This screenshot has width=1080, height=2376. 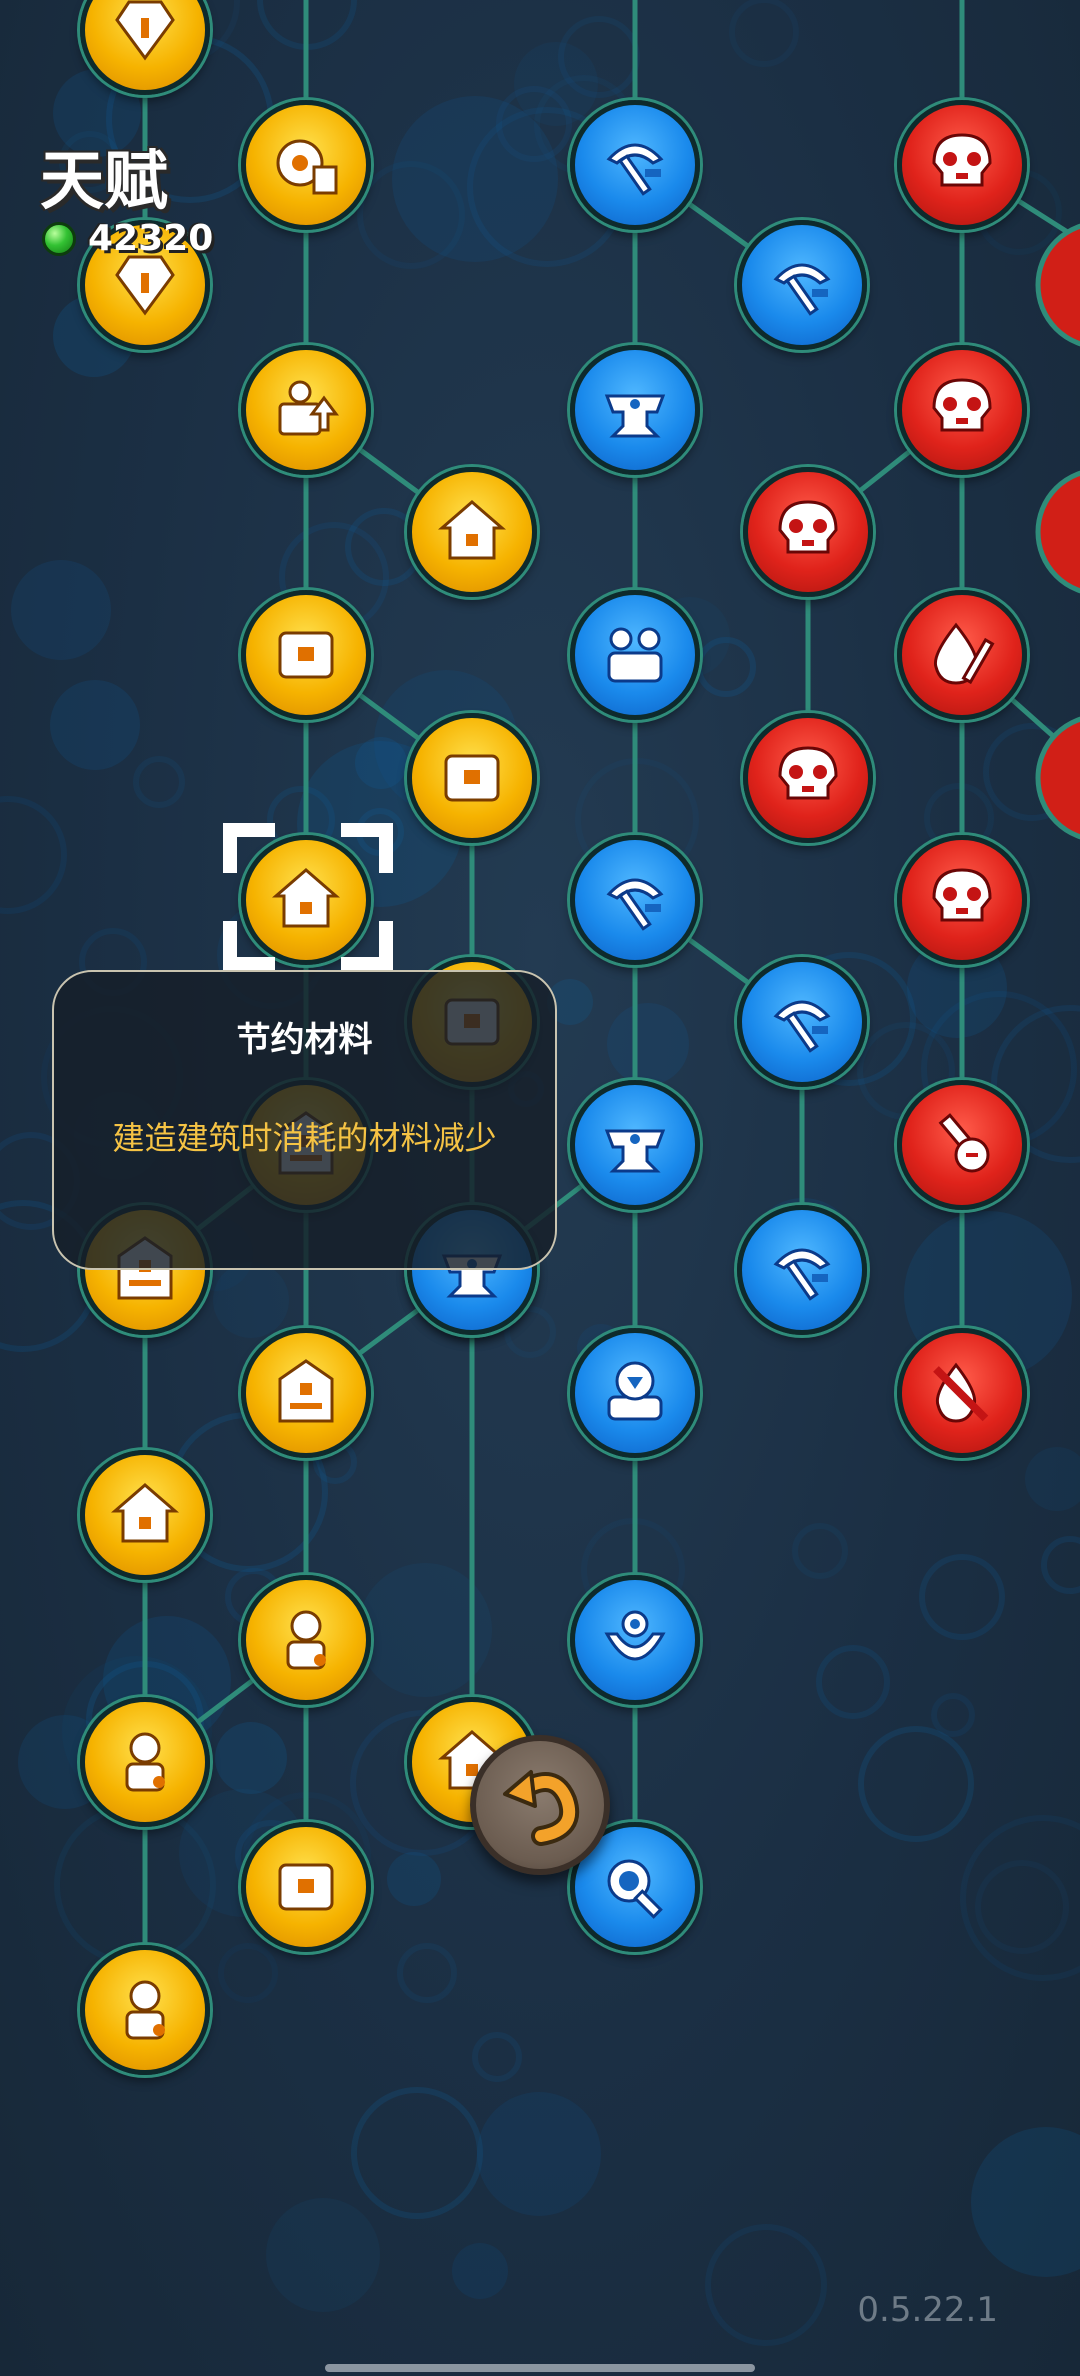 I want to click on wood-bonus-icon, so click(x=308, y=408).